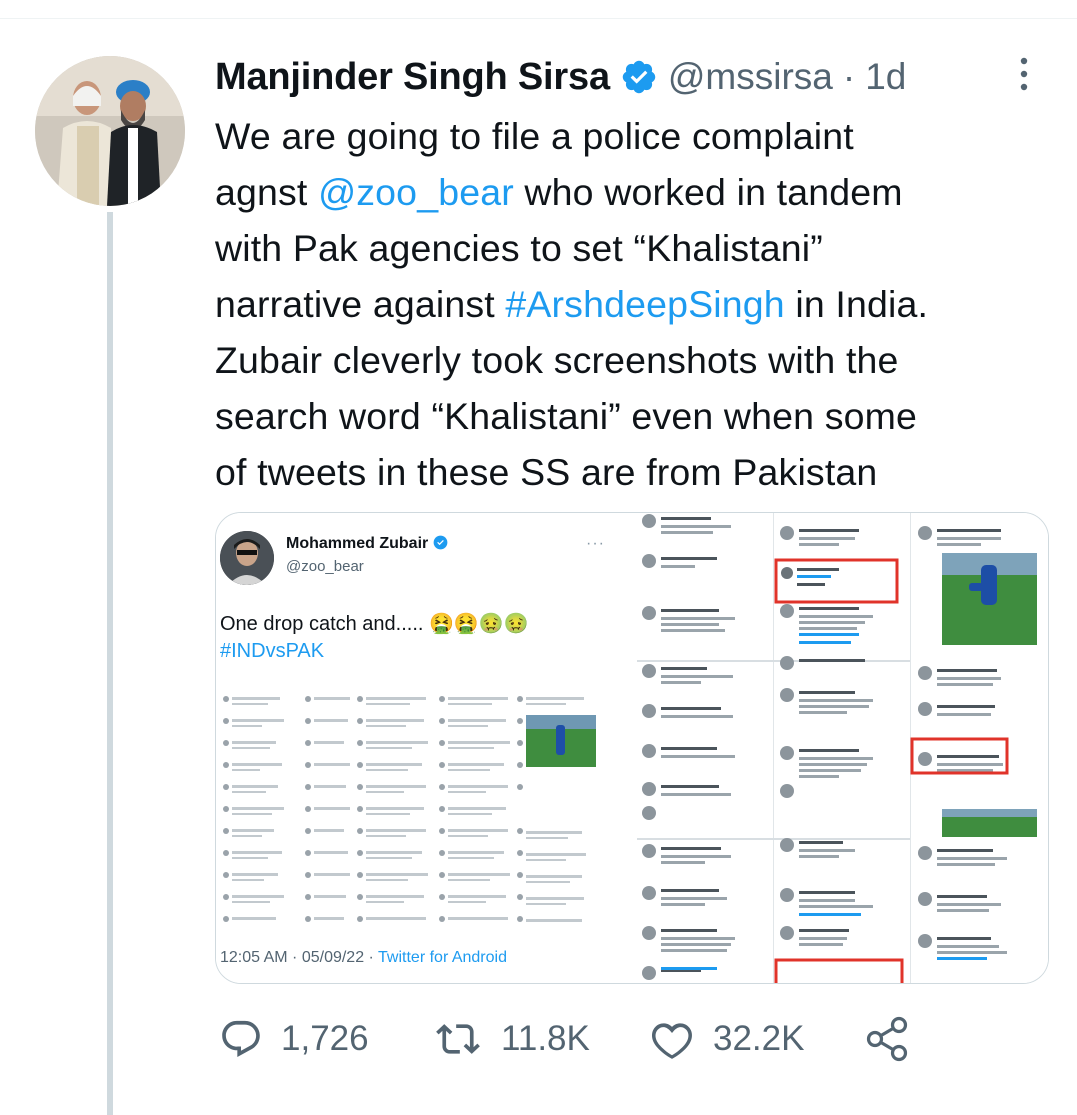 This screenshot has width=1077, height=1115. Describe the element at coordinates (367, 544) in the screenshot. I see `zubair-name: Mohammed Zubair` at that location.